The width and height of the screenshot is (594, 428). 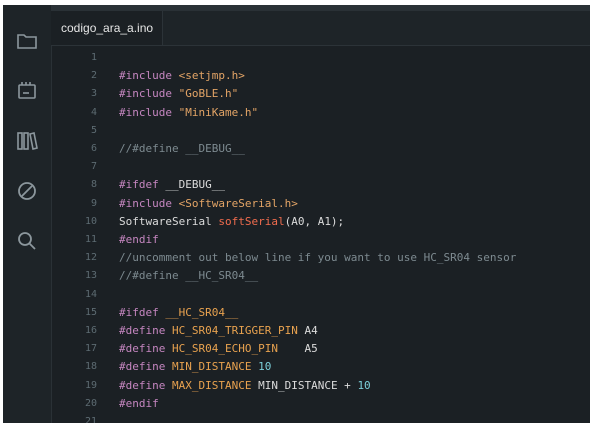 I want to click on activity-bar, so click(x=27, y=214).